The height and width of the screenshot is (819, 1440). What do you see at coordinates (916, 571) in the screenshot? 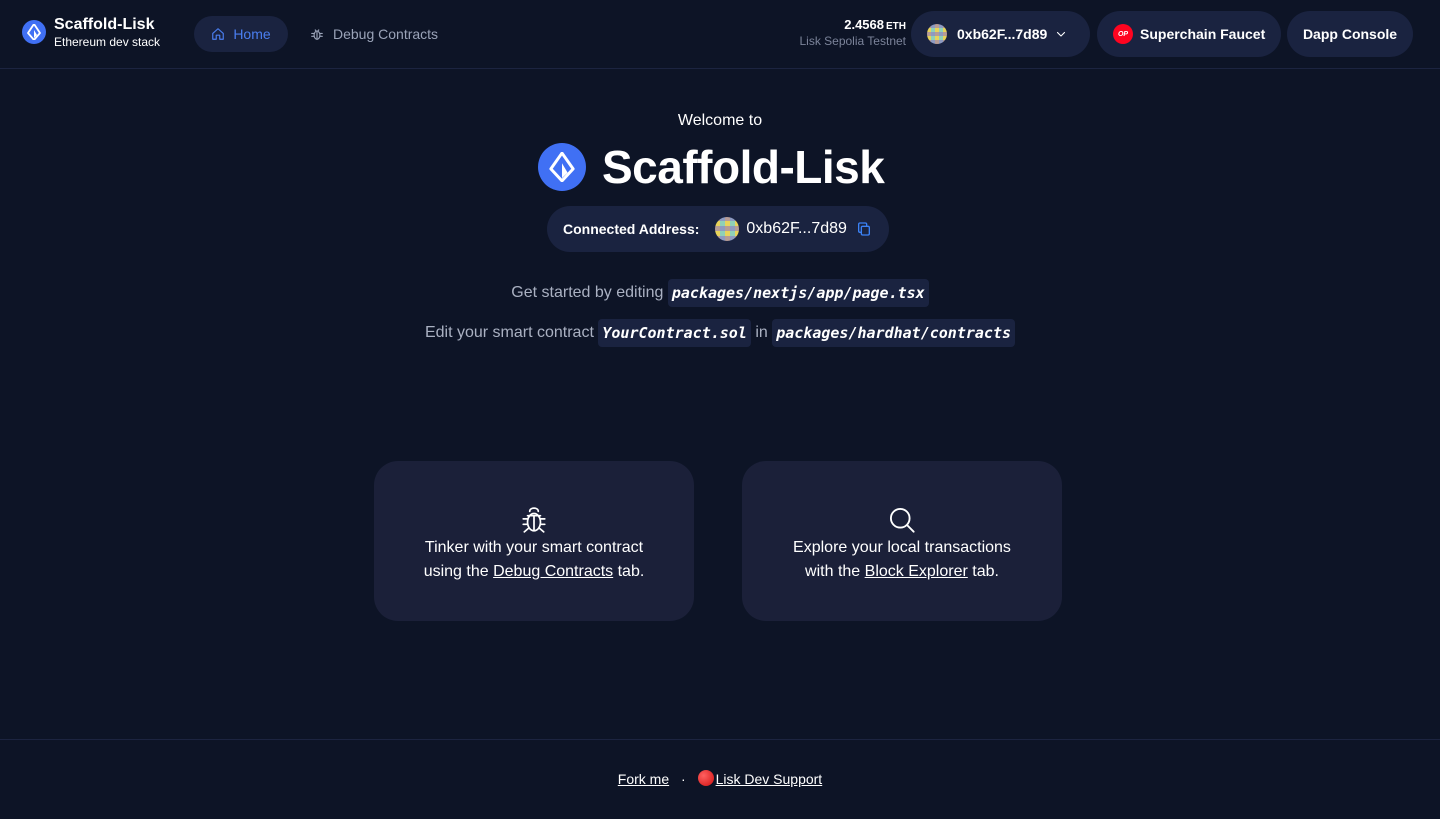
I see `block-explorer-link: Block Explorer` at bounding box center [916, 571].